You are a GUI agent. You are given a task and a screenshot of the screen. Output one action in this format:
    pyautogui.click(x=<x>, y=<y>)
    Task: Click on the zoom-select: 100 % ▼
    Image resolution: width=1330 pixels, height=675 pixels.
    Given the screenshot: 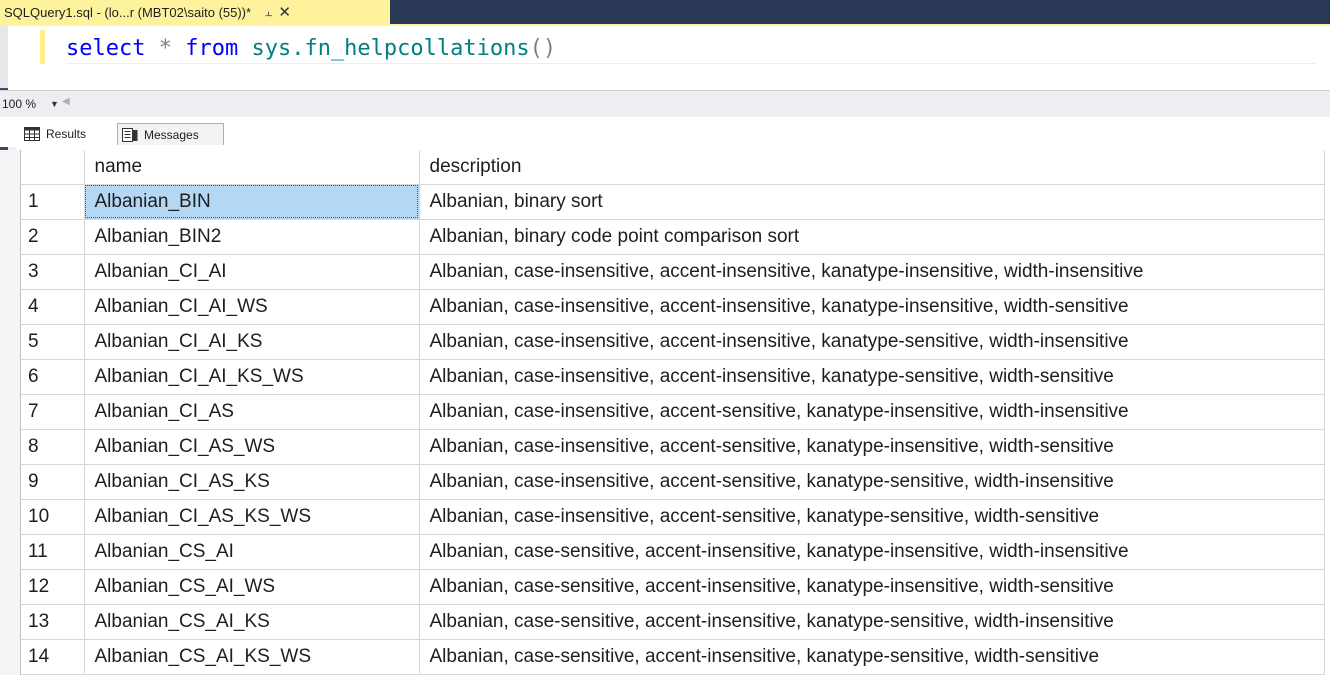 What is the action you would take?
    pyautogui.click(x=30, y=104)
    